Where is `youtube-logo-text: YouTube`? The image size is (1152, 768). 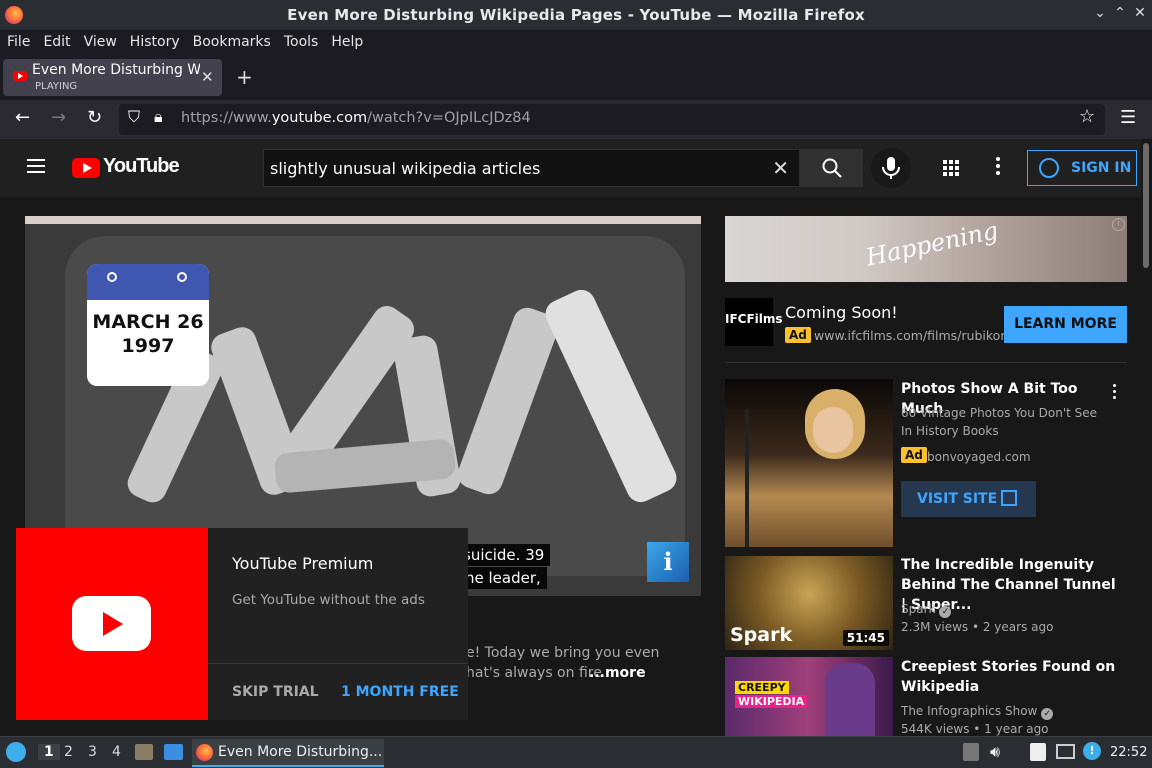 youtube-logo-text: YouTube is located at coordinates (141, 166).